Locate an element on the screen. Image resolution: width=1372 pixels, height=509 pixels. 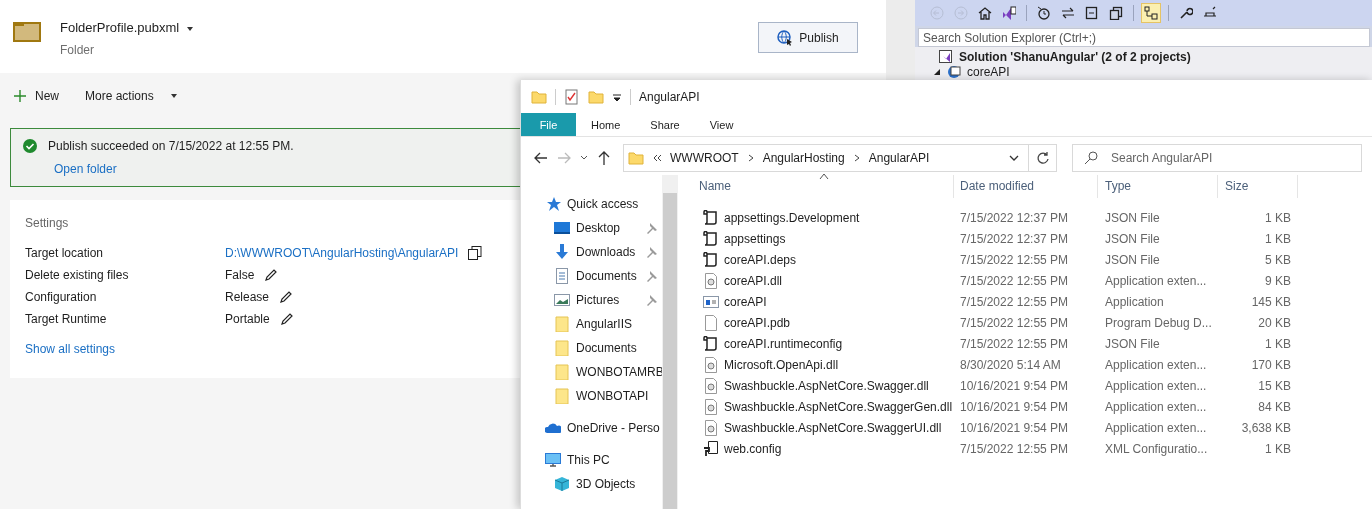
refresh-button is located at coordinates (1043, 158).